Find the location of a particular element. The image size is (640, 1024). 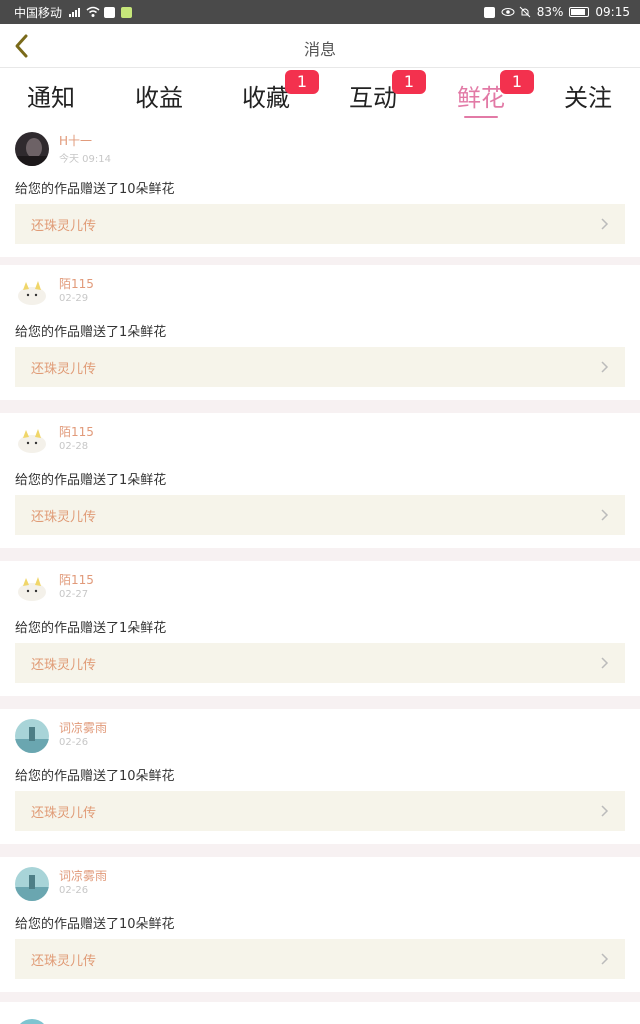

signal-icon is located at coordinates (74, 12).